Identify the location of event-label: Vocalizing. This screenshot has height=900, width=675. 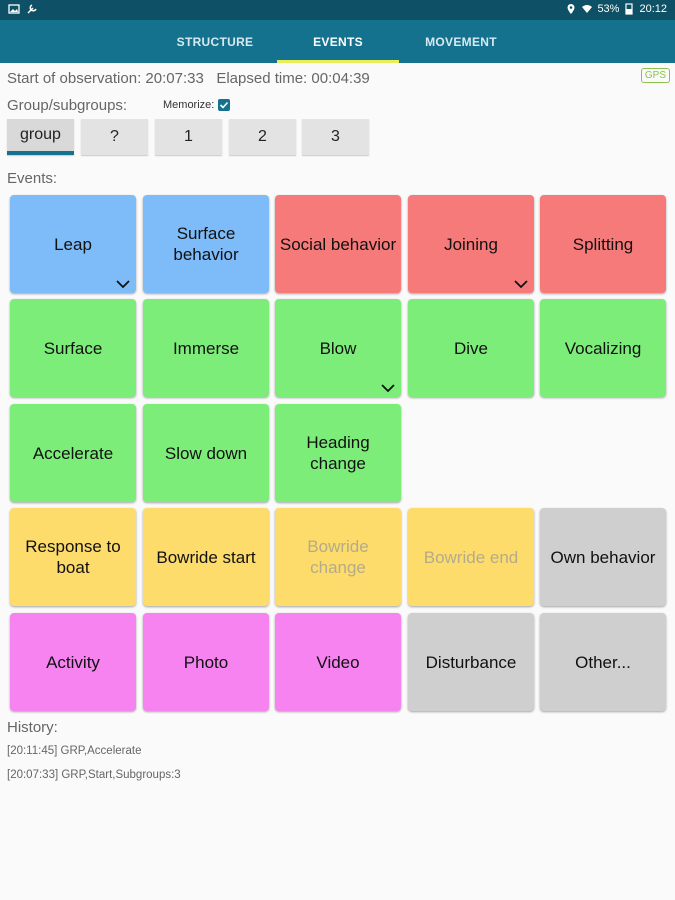
(603, 348).